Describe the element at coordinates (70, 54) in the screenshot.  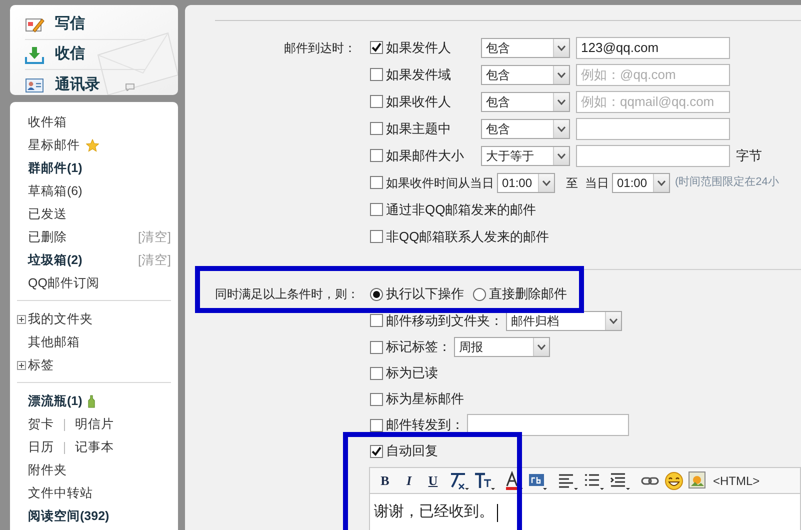
I see `quick-action-link: 收信` at that location.